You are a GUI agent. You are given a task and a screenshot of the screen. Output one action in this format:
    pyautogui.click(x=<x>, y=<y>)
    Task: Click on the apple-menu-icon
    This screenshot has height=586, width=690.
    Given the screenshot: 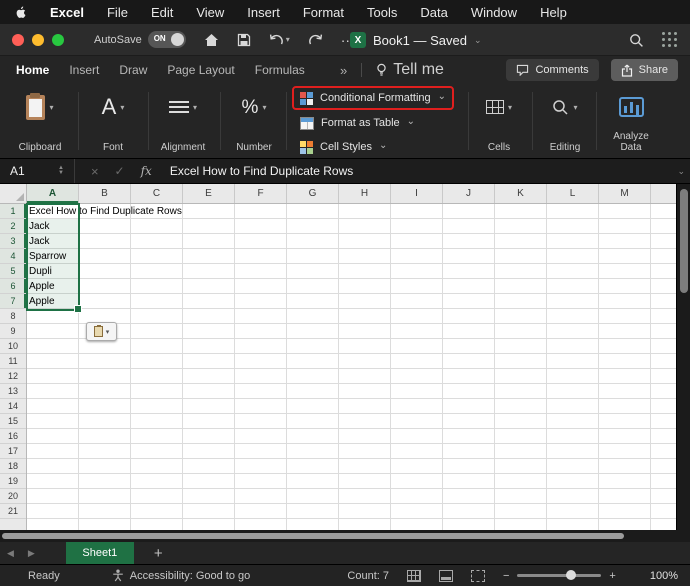 What is the action you would take?
    pyautogui.click(x=20, y=12)
    